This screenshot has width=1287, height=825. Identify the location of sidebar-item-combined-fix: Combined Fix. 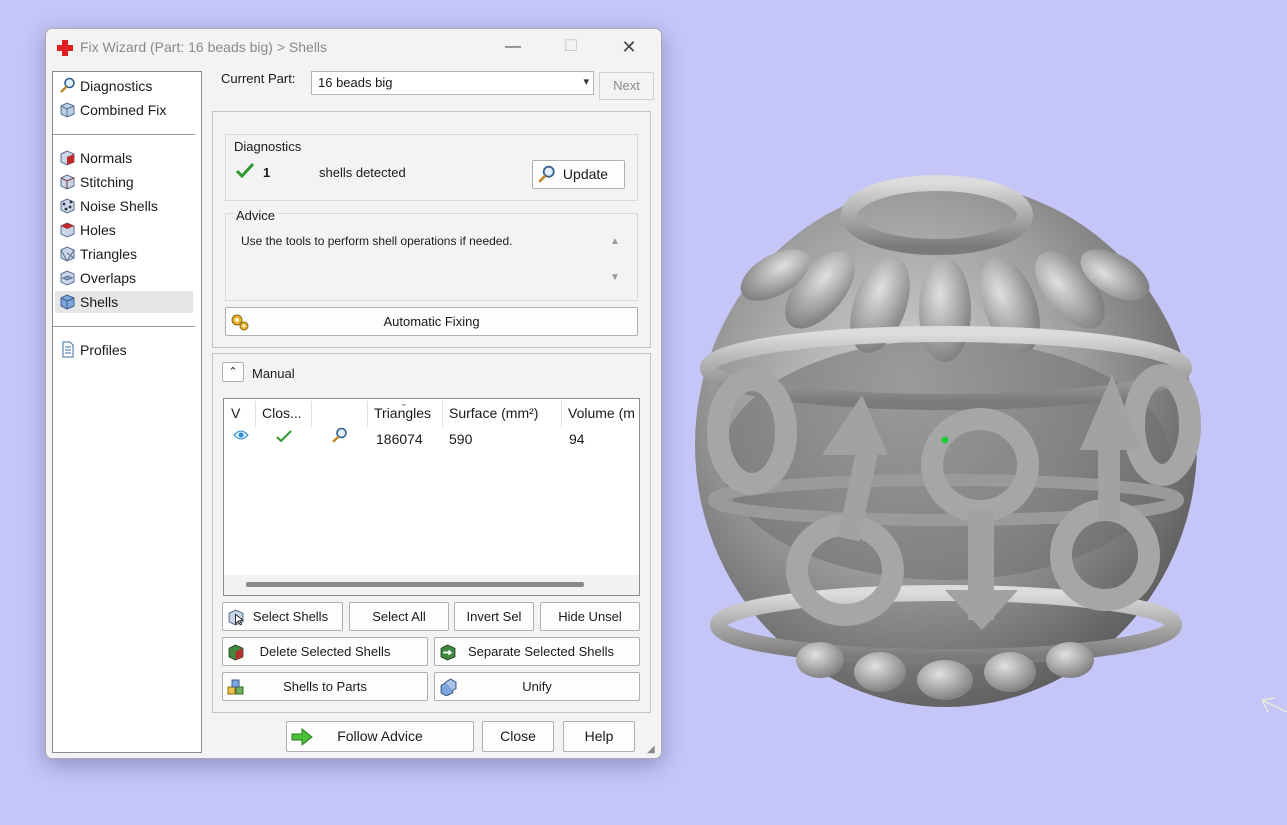
(124, 110).